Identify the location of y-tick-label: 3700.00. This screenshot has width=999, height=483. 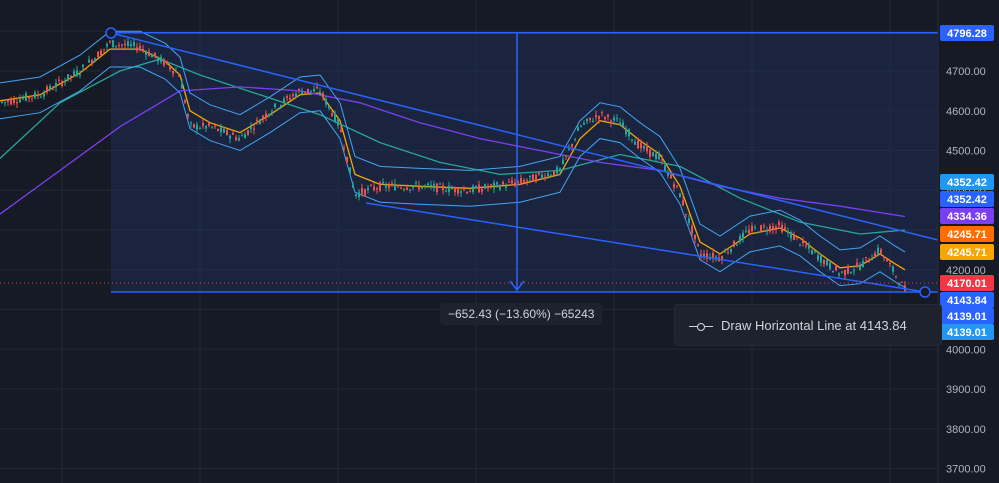
(966, 470).